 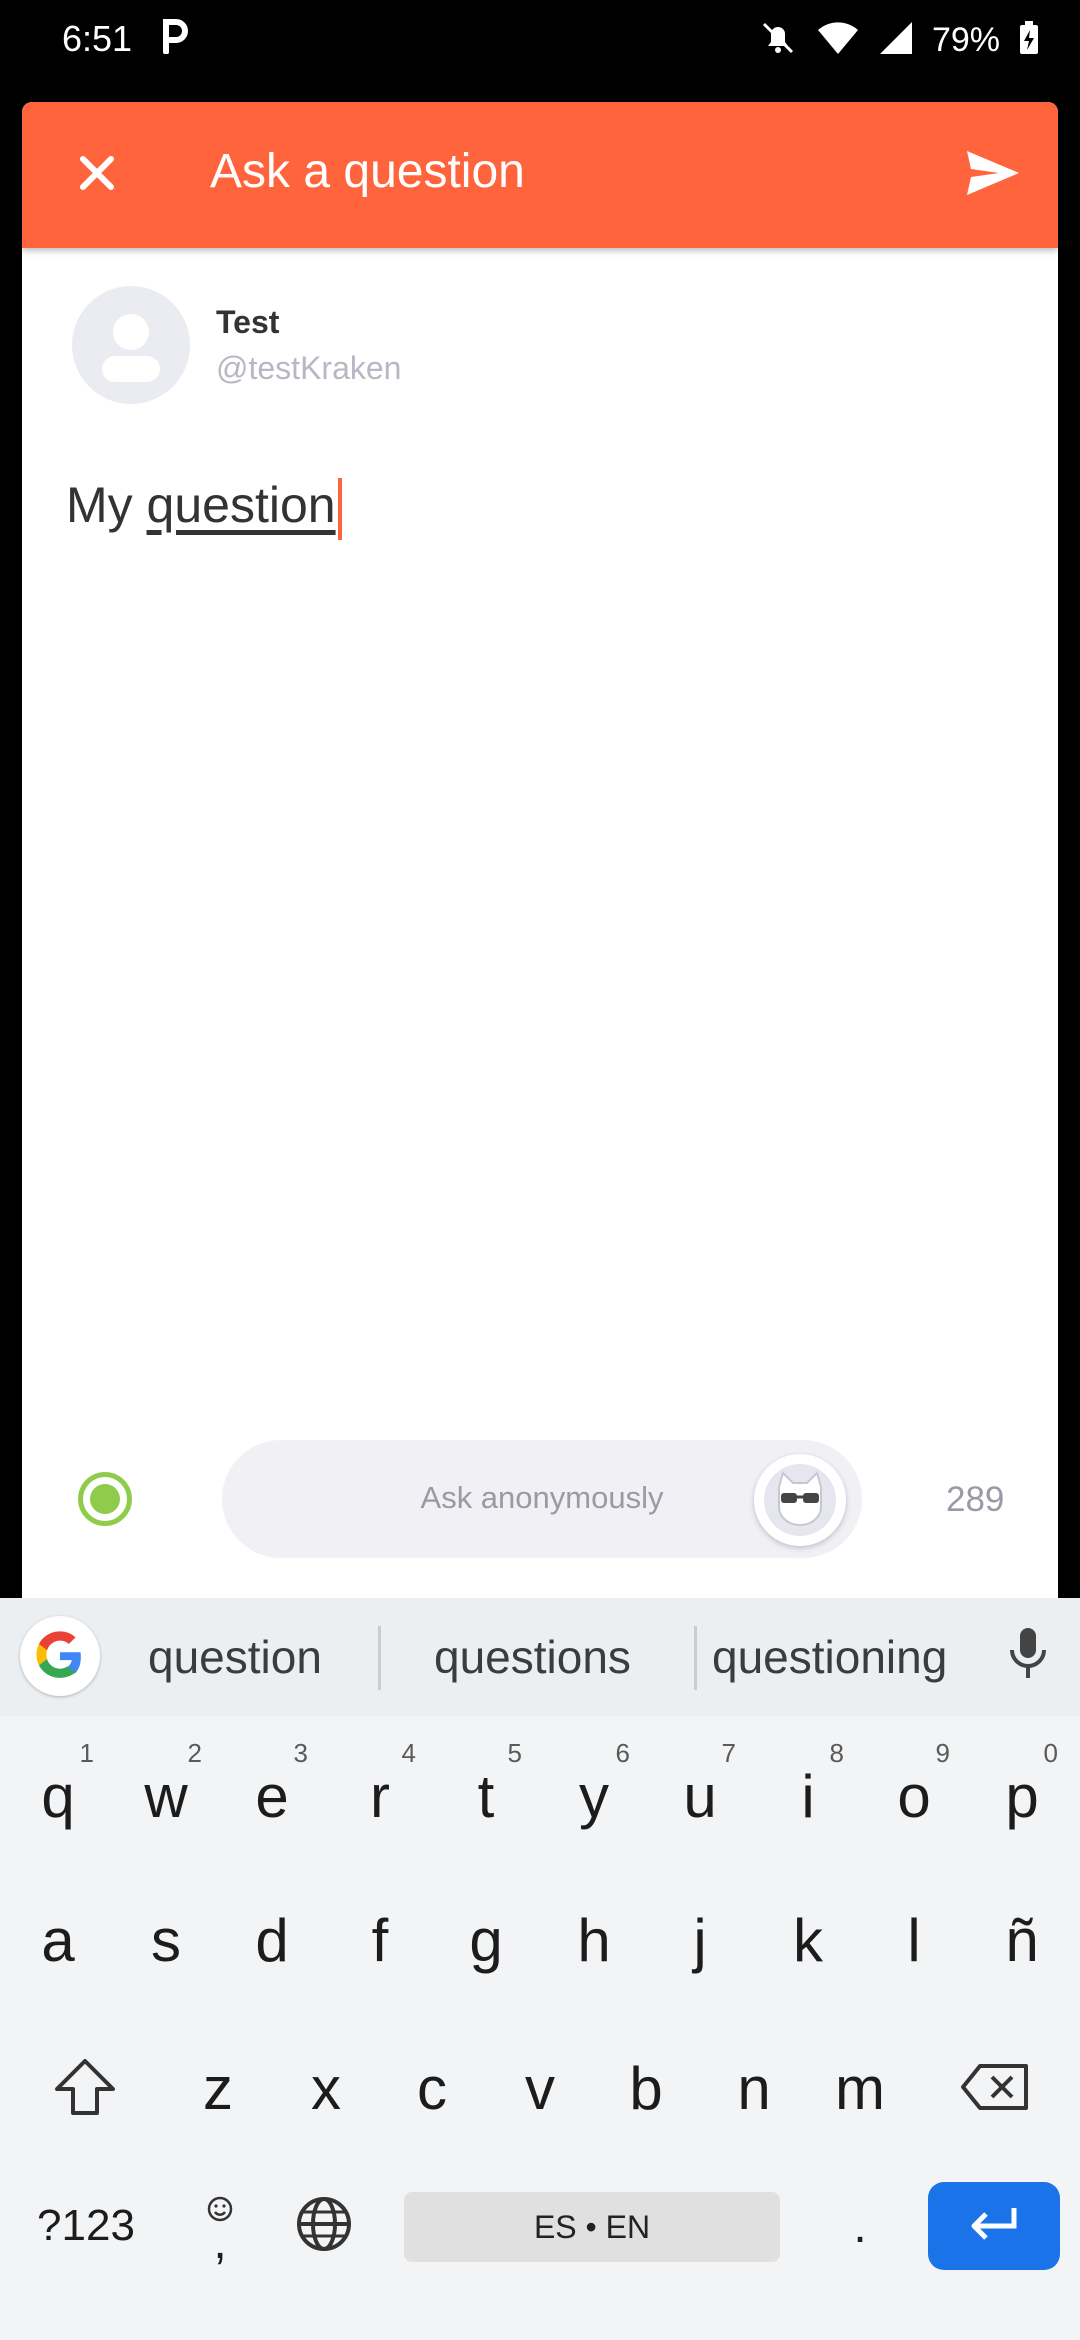 What do you see at coordinates (1022, 1940) in the screenshot?
I see `key-label: ñ` at bounding box center [1022, 1940].